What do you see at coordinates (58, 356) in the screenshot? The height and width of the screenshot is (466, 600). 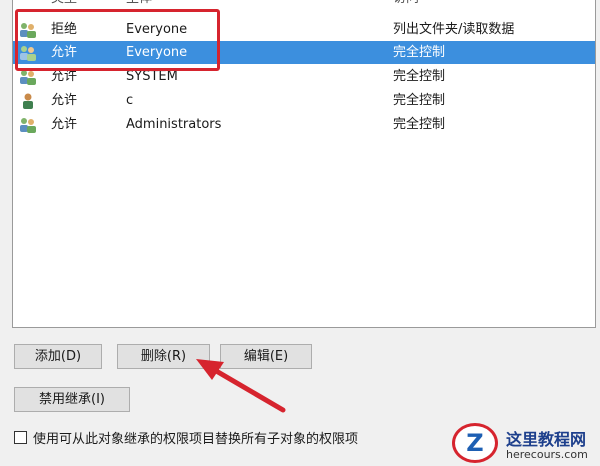 I see `add-button: 添加(D)` at bounding box center [58, 356].